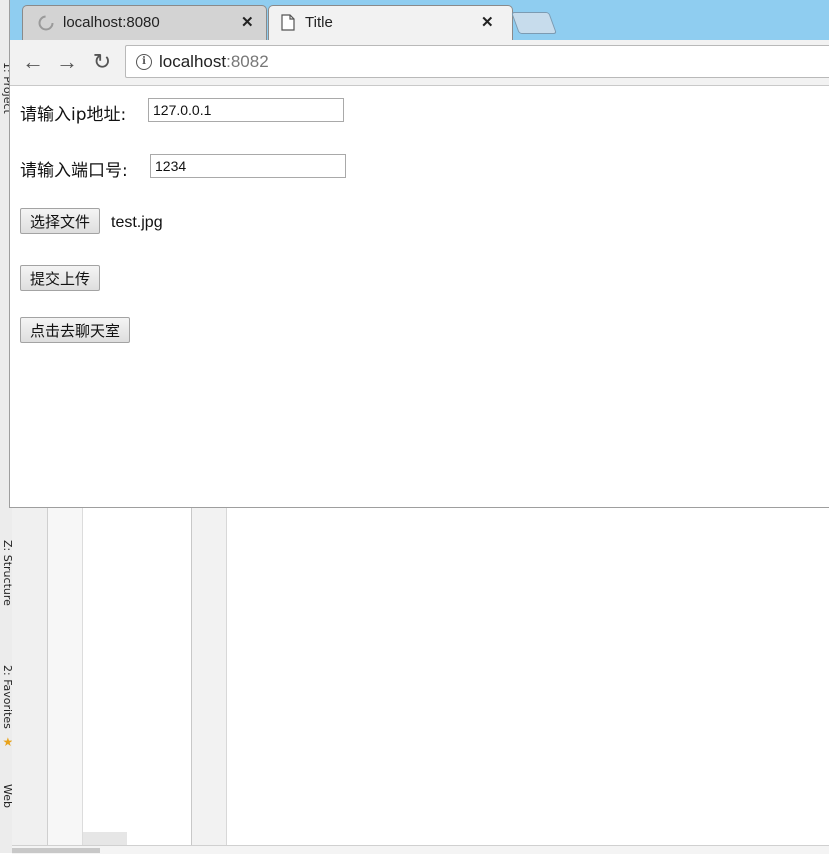  I want to click on forward-button: →, so click(67, 62).